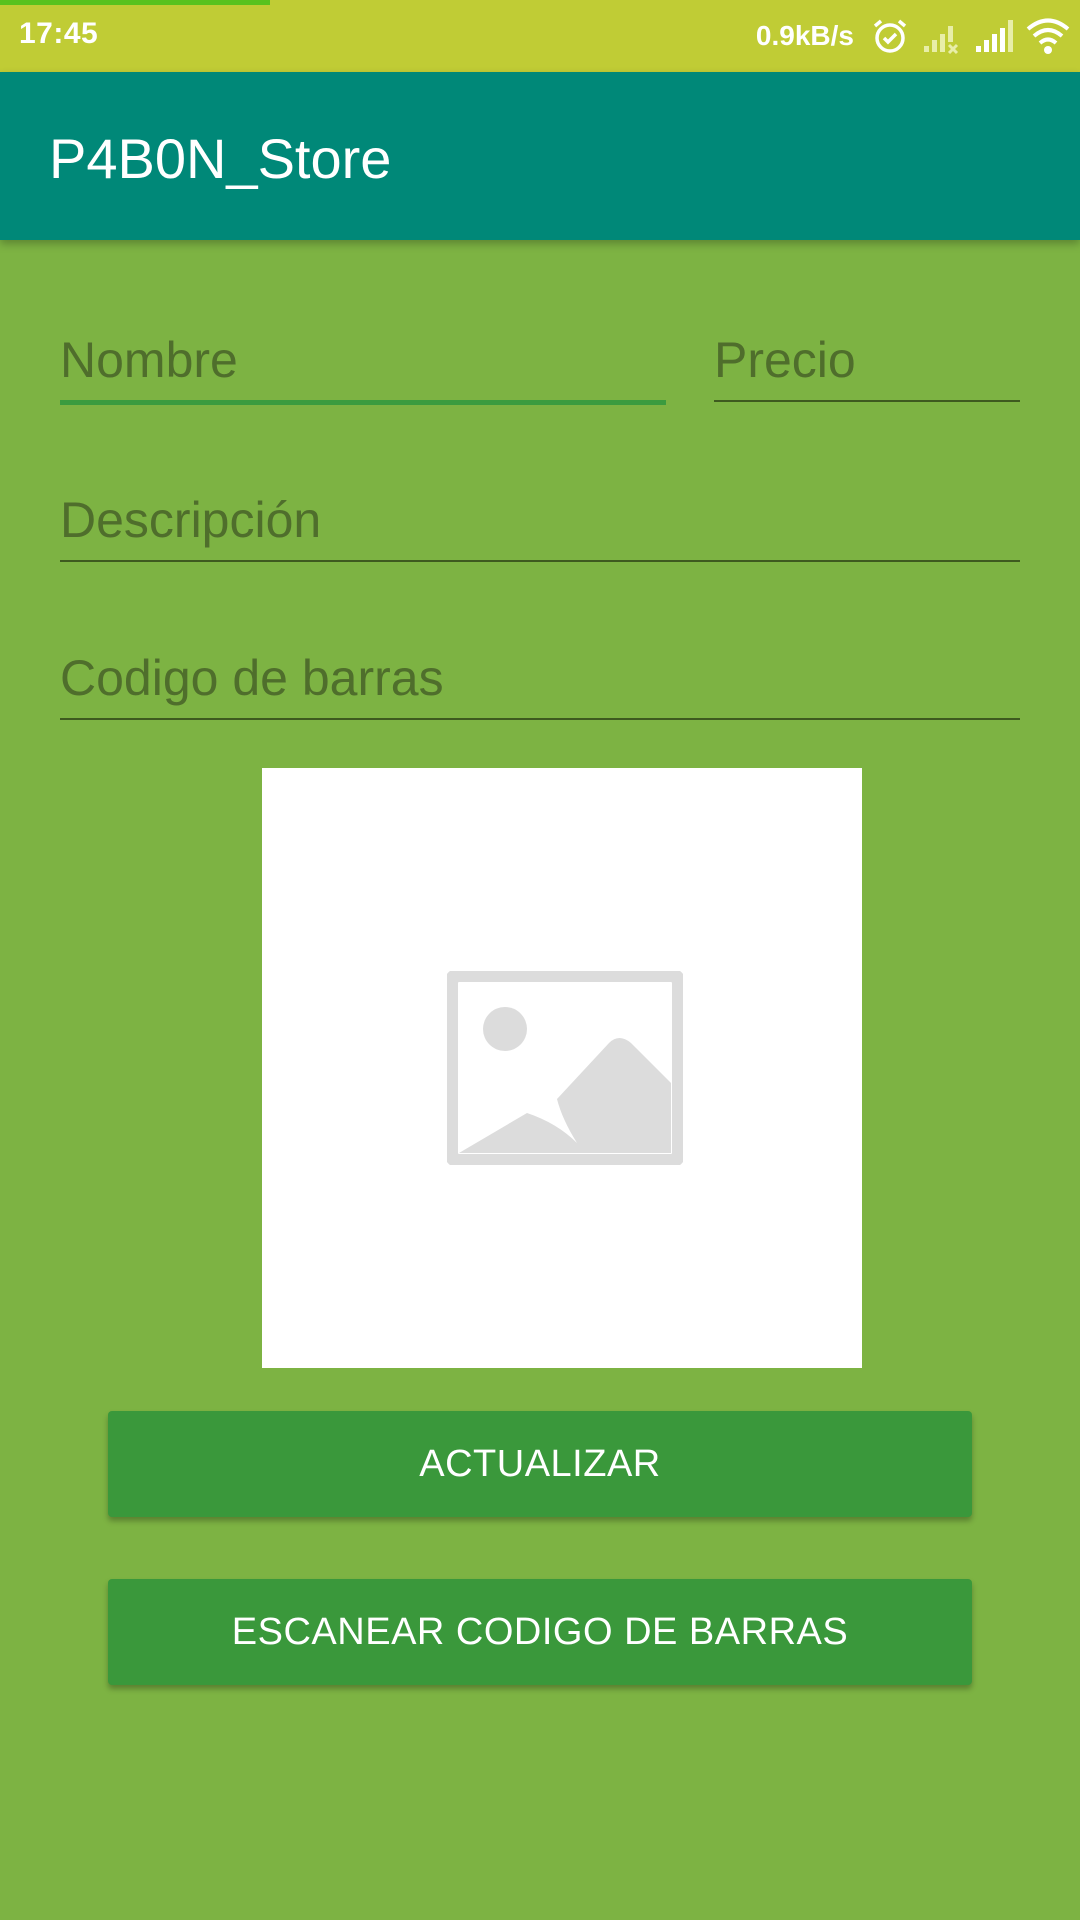 The image size is (1080, 1920). Describe the element at coordinates (135, 2) in the screenshot. I see `page-load-progress` at that location.